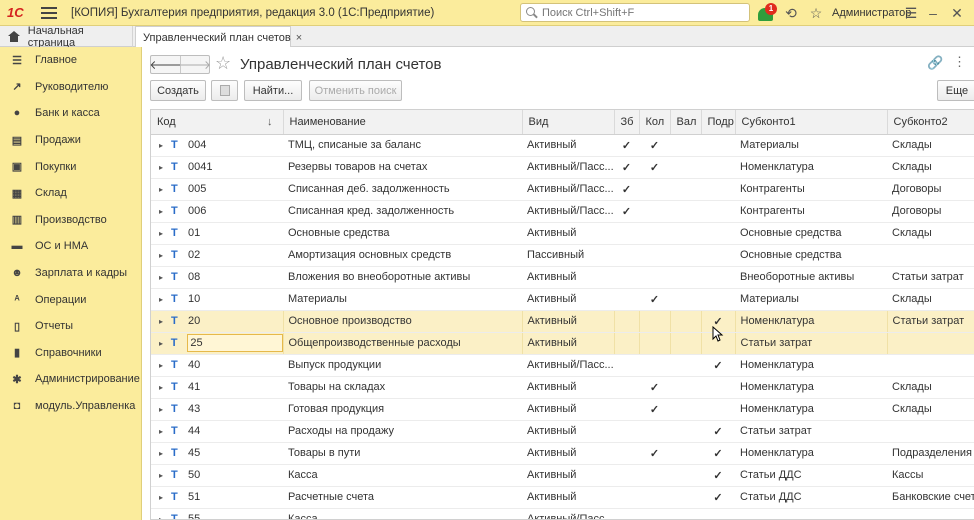  I want to click on column-header-subconto2: Субконто2, so click(930, 122).